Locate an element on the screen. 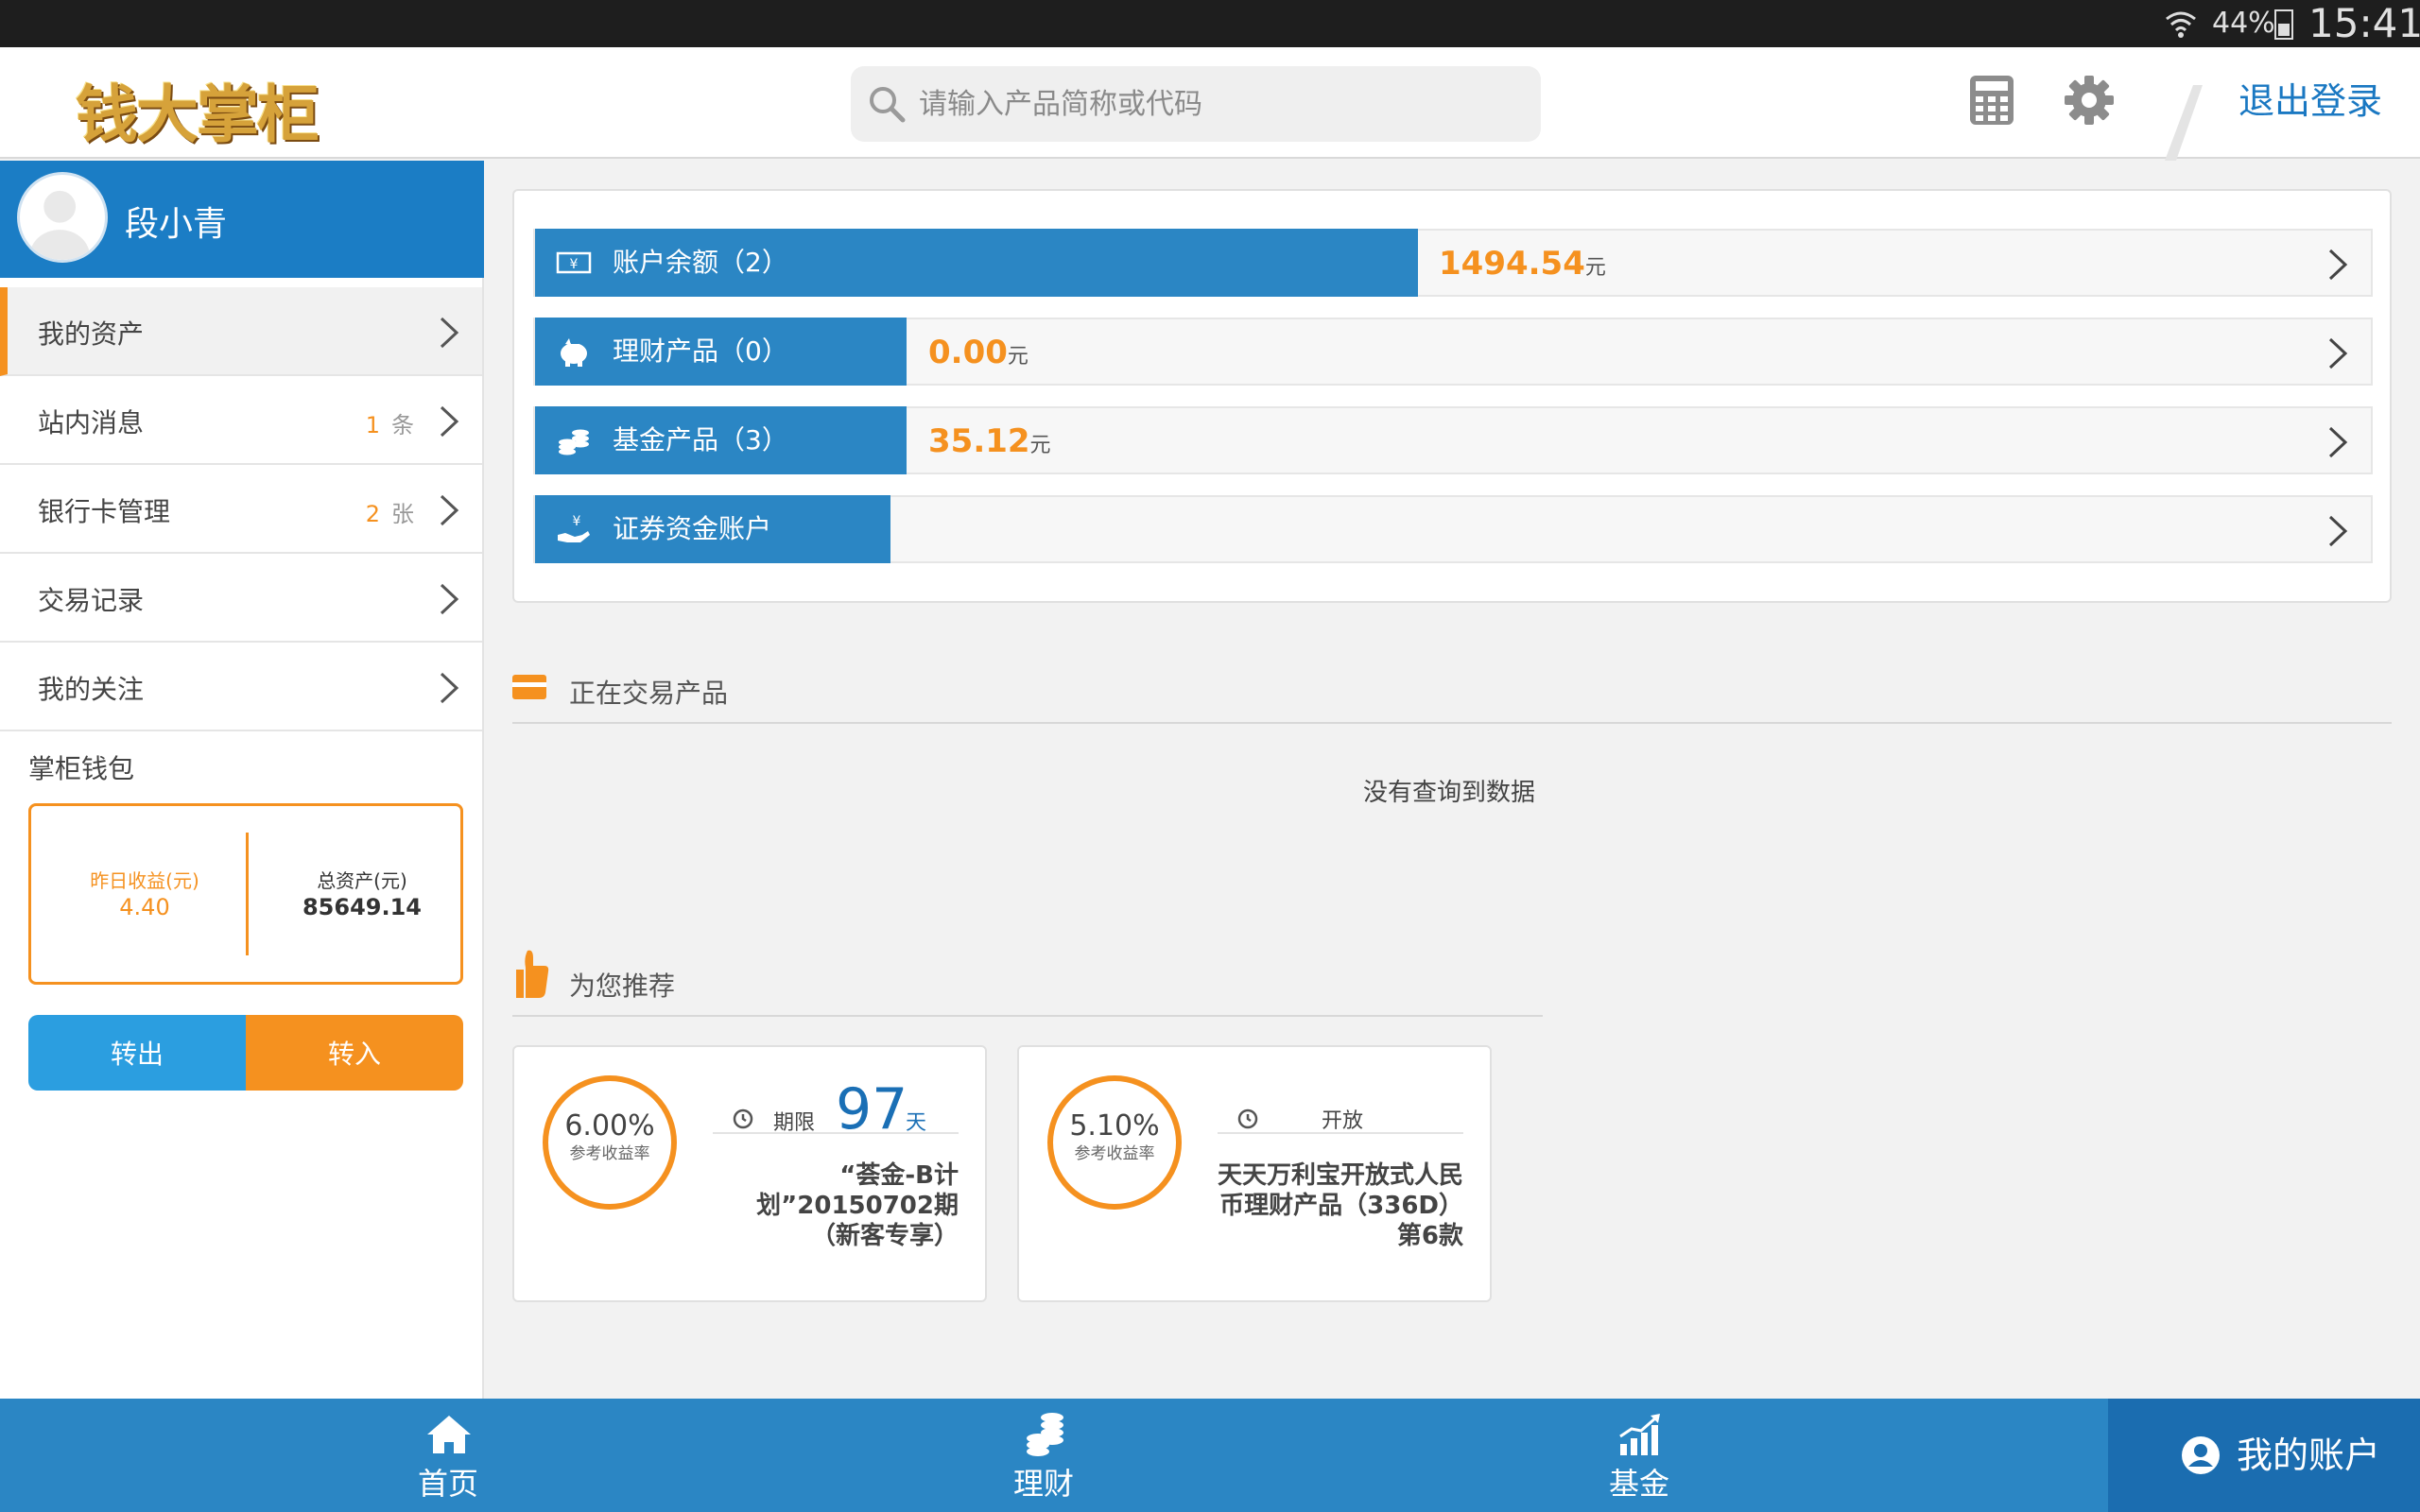 The image size is (2420, 1512). account-balance-label: 账户余额（2） is located at coordinates (700, 262).